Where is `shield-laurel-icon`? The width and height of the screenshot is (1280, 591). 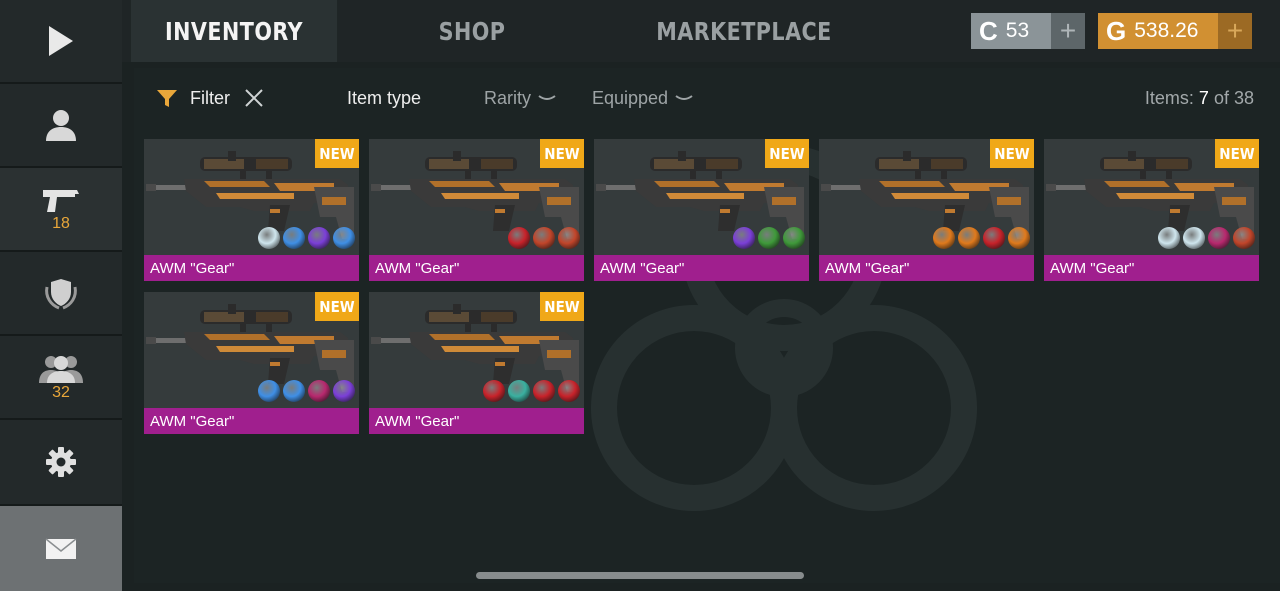 shield-laurel-icon is located at coordinates (61, 294).